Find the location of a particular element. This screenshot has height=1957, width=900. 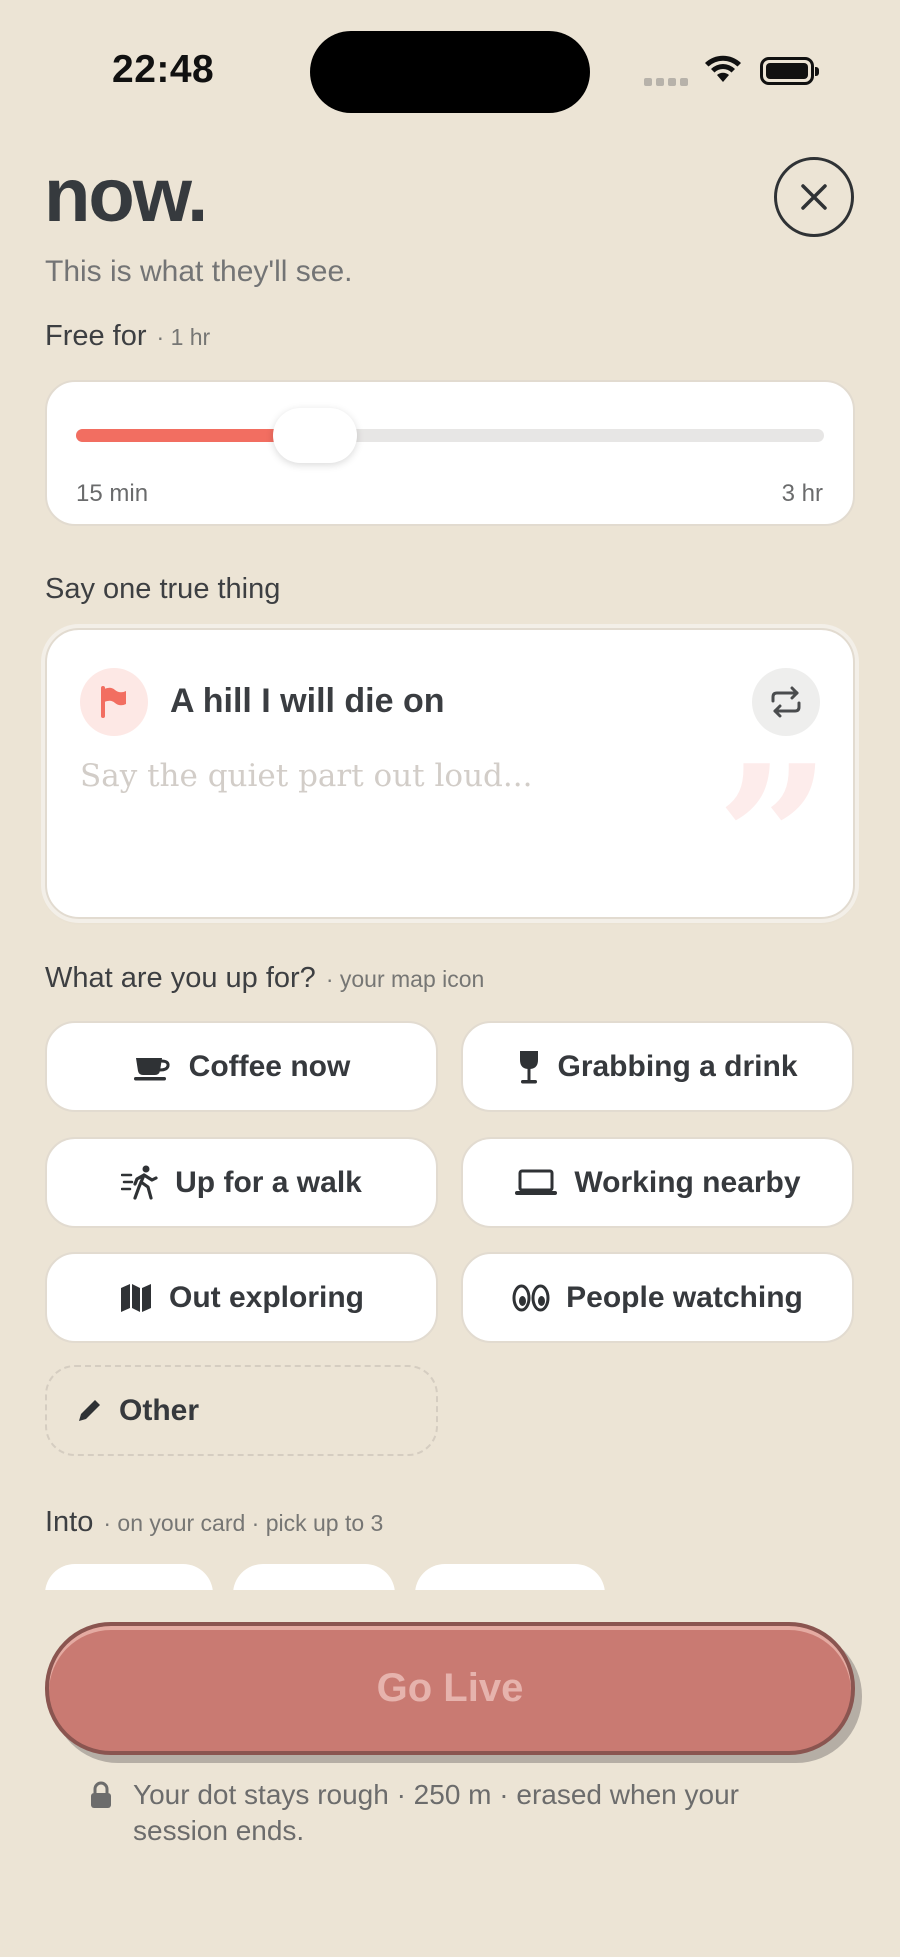

activity-chip-coffee: Coffee now is located at coordinates (241, 1066).